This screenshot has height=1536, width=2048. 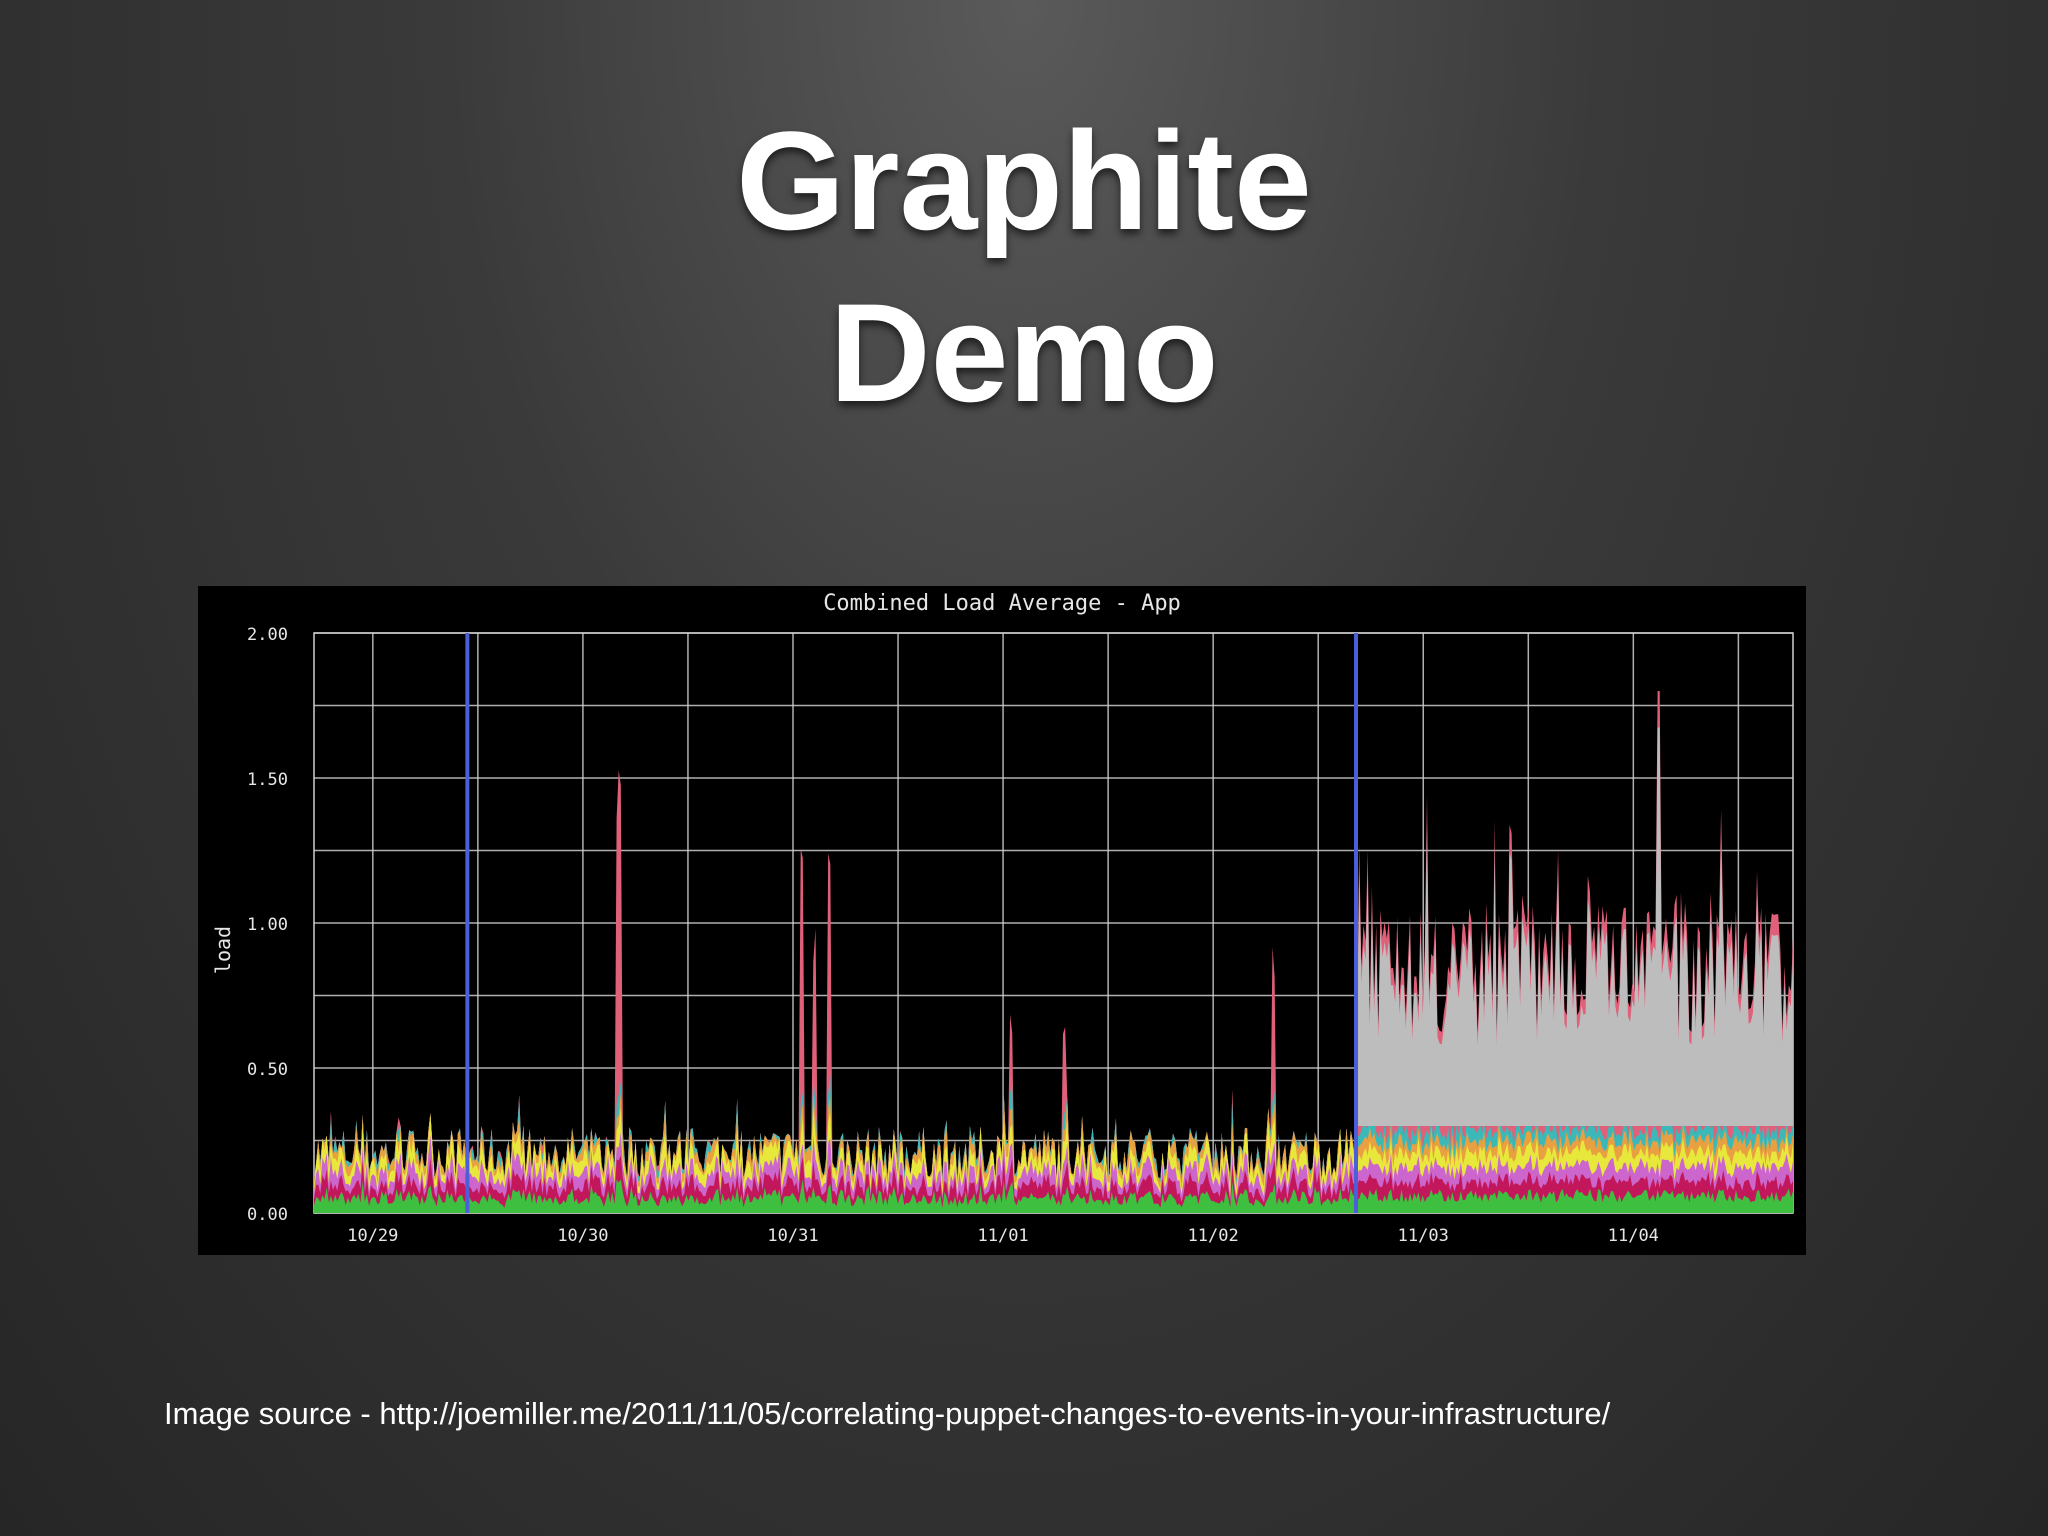 What do you see at coordinates (372, 1236) in the screenshot?
I see `x-tick-label: 10/29` at bounding box center [372, 1236].